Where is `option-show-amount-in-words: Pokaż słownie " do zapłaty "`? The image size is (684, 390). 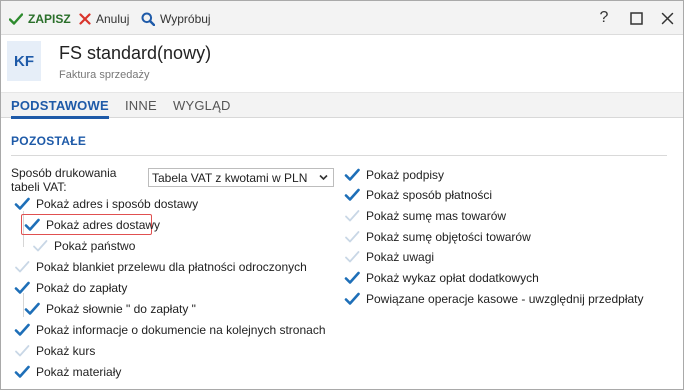
option-show-amount-in-words: Pokaż słownie " do zapłaty " is located at coordinates (110, 309).